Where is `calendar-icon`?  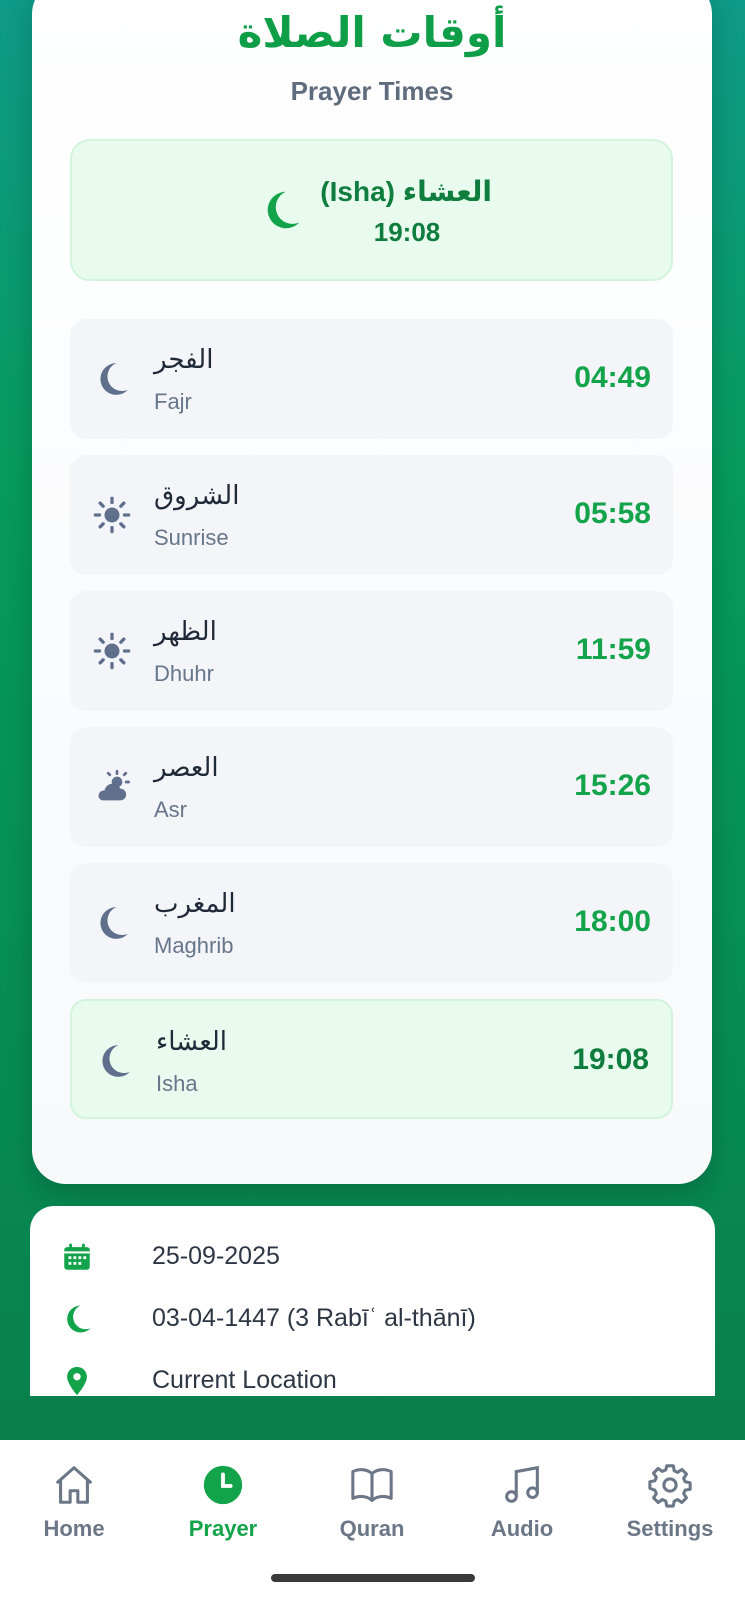 calendar-icon is located at coordinates (77, 1256).